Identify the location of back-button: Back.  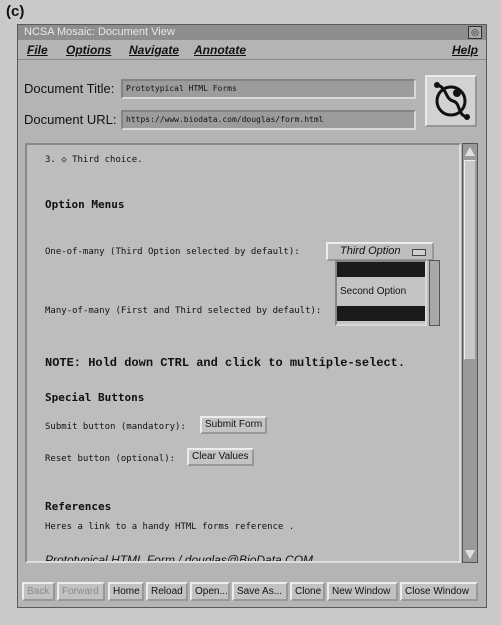
(38, 591).